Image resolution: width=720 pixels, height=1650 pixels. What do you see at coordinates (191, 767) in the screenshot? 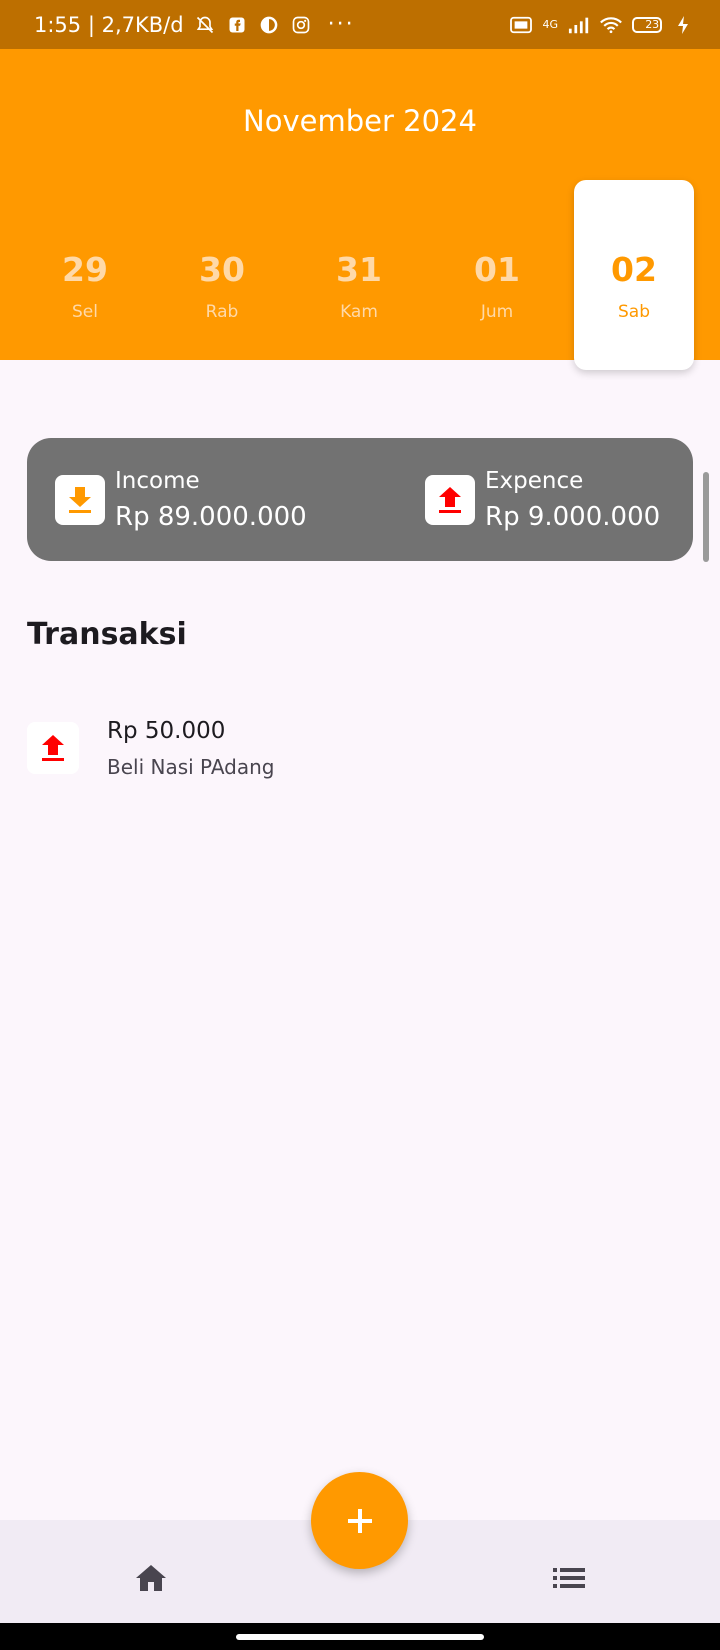
I see `transaction-description: Beli Nasi PAdang` at bounding box center [191, 767].